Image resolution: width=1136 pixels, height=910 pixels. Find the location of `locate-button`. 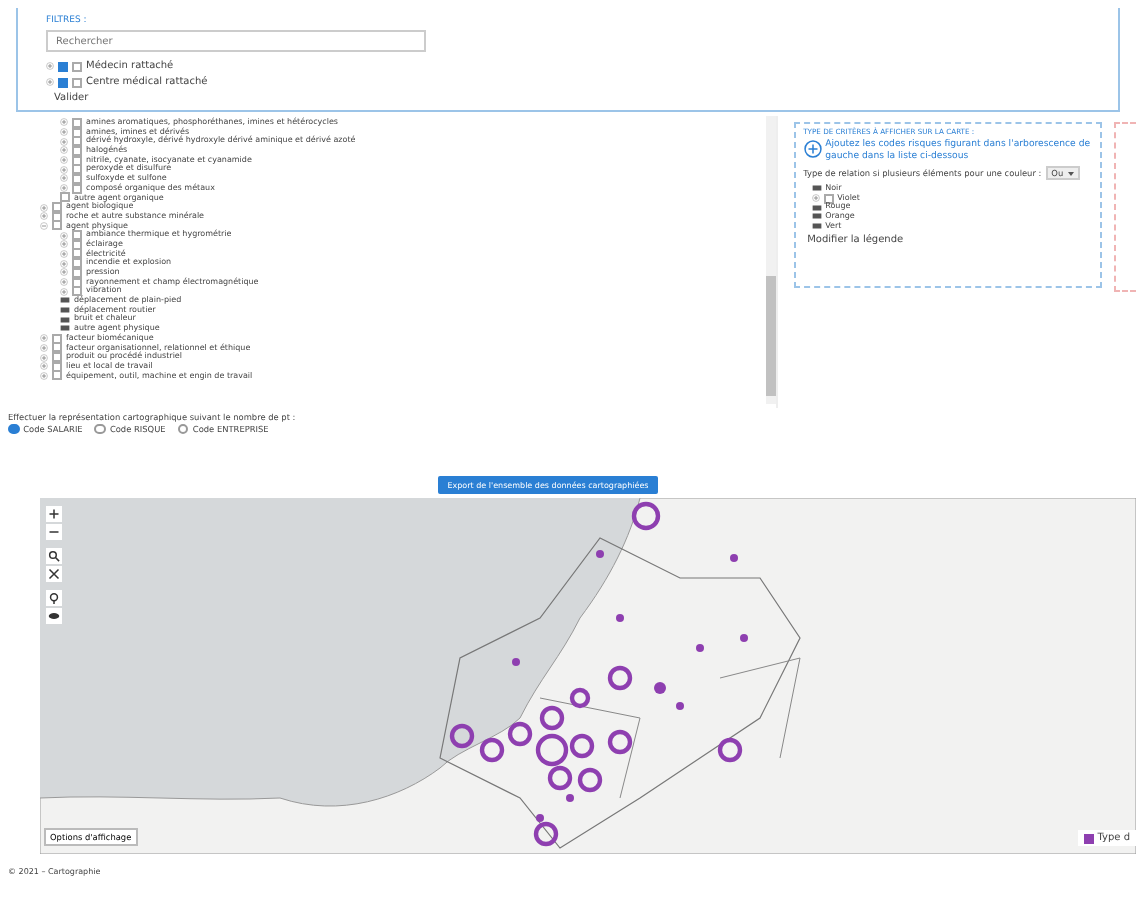

locate-button is located at coordinates (54, 598).